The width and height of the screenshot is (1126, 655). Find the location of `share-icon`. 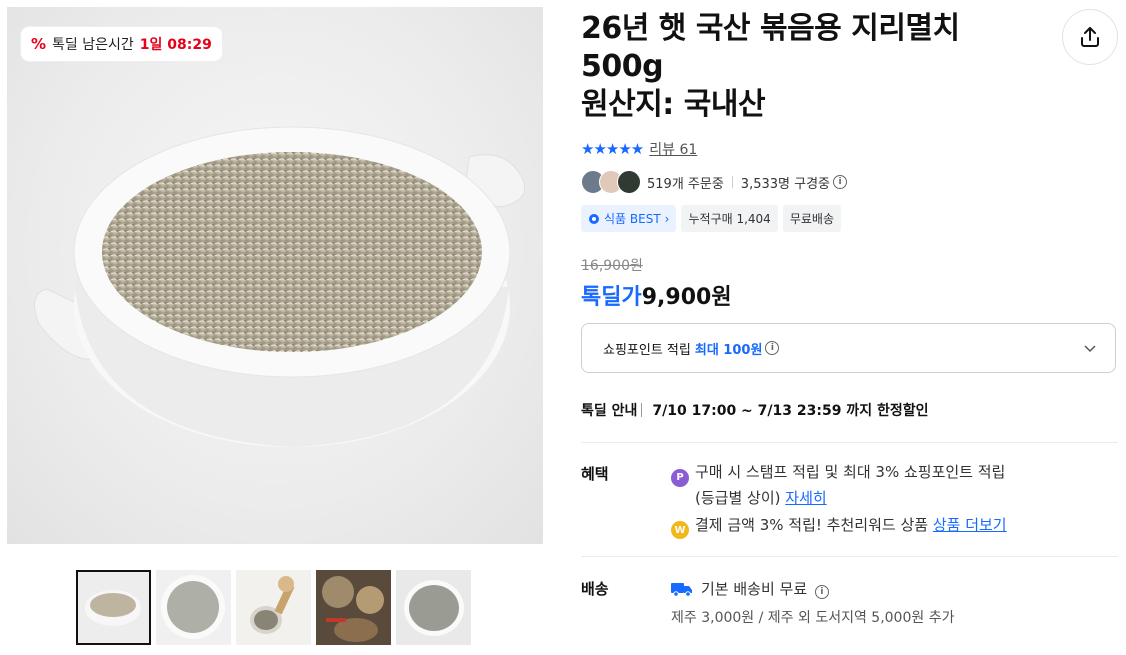

share-icon is located at coordinates (1090, 37).